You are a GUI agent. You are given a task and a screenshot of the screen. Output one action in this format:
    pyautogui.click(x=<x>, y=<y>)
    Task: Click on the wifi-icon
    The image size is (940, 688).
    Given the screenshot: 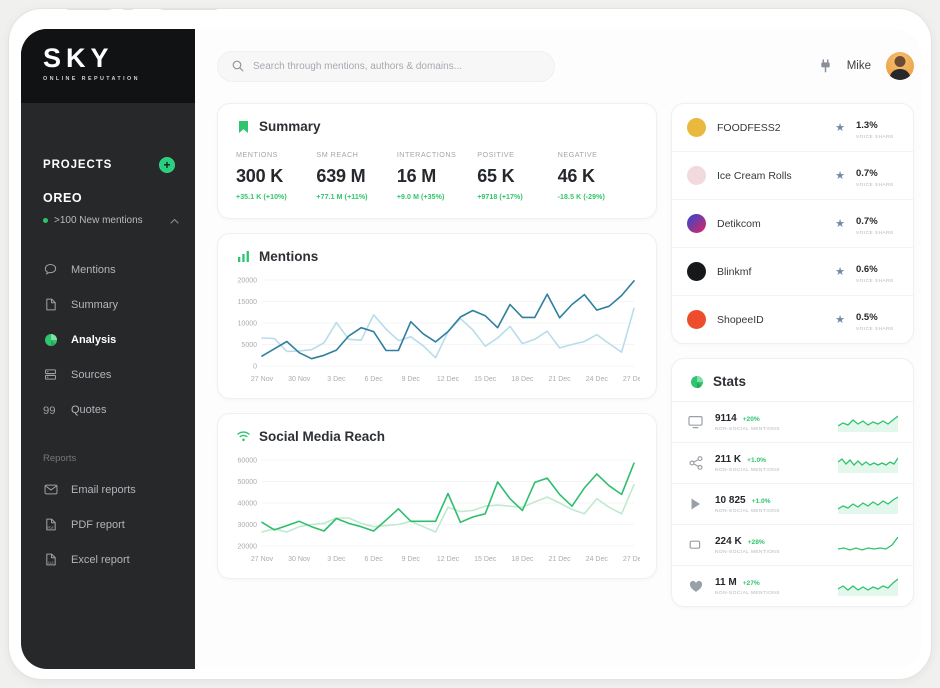 What is the action you would take?
    pyautogui.click(x=243, y=437)
    